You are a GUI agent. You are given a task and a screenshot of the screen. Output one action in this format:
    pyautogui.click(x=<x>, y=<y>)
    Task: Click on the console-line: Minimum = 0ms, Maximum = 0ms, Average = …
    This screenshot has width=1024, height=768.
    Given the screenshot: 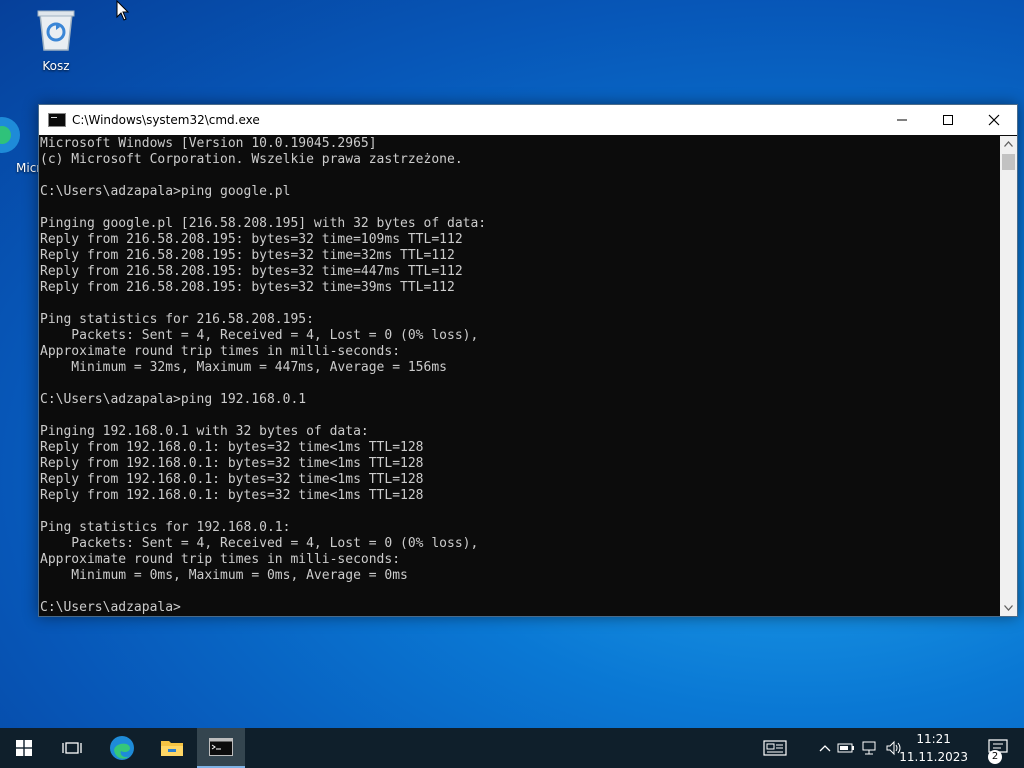 What is the action you would take?
    pyautogui.click(x=224, y=575)
    